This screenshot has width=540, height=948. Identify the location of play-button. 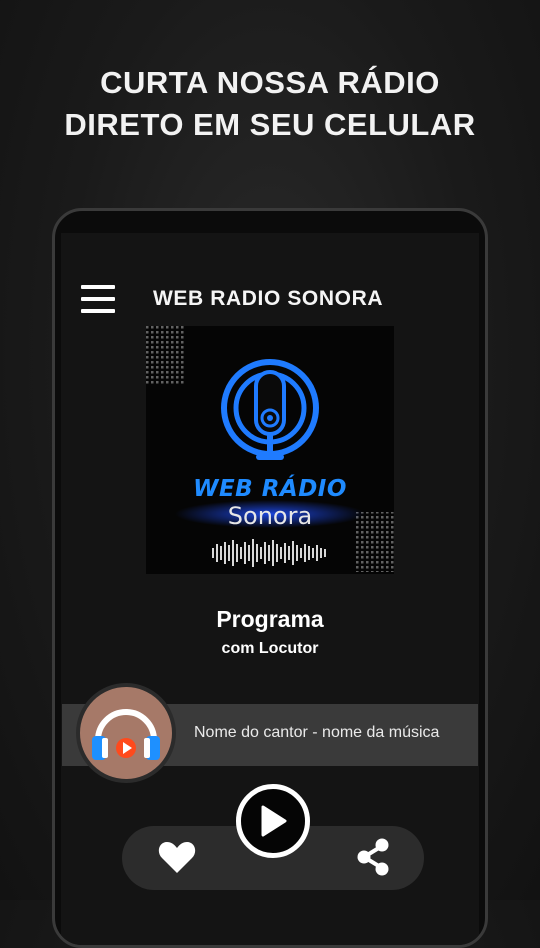
(273, 821).